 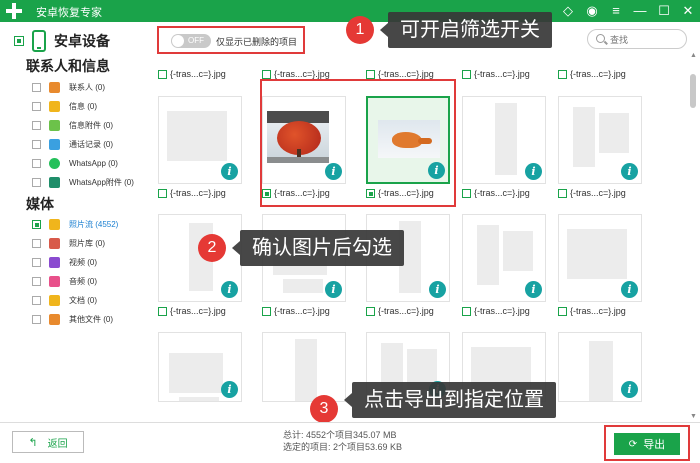 What do you see at coordinates (72, 125) in the screenshot?
I see `sidebar-item-message-attachments: 信息附件 (0)` at bounding box center [72, 125].